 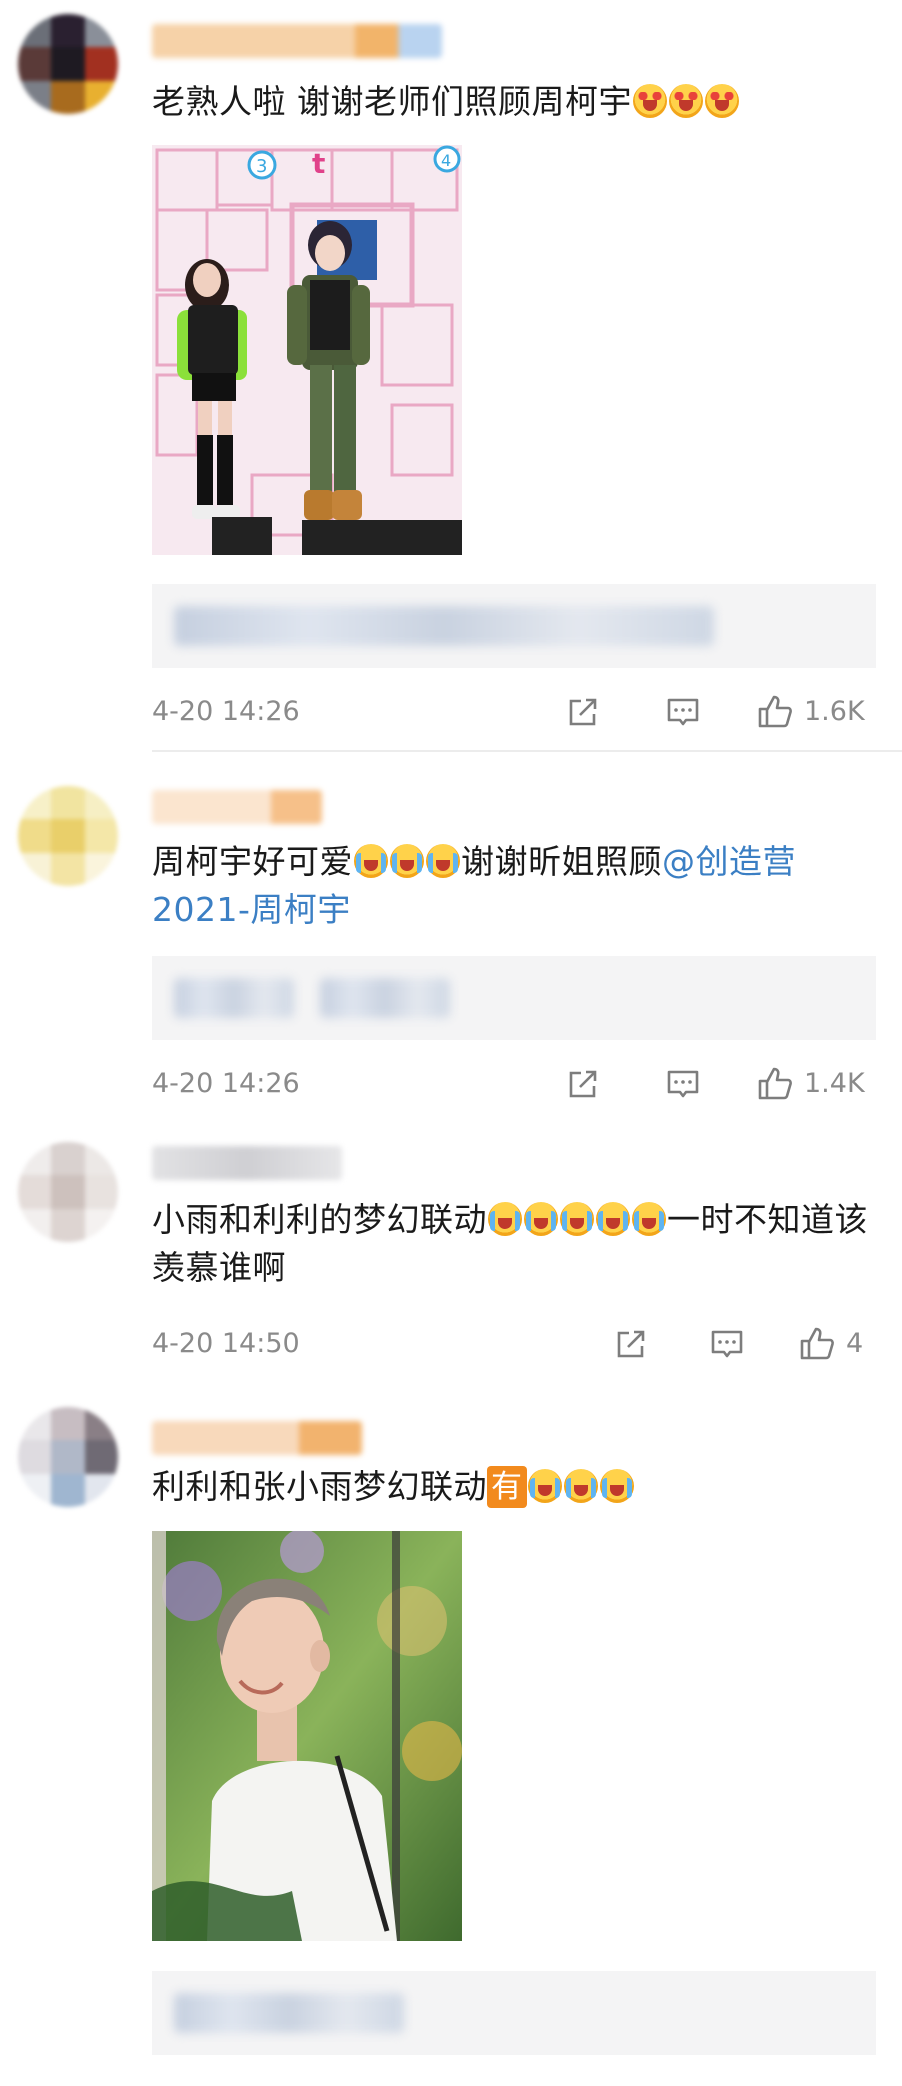 I want to click on portrait-photo-image, so click(x=307, y=1736).